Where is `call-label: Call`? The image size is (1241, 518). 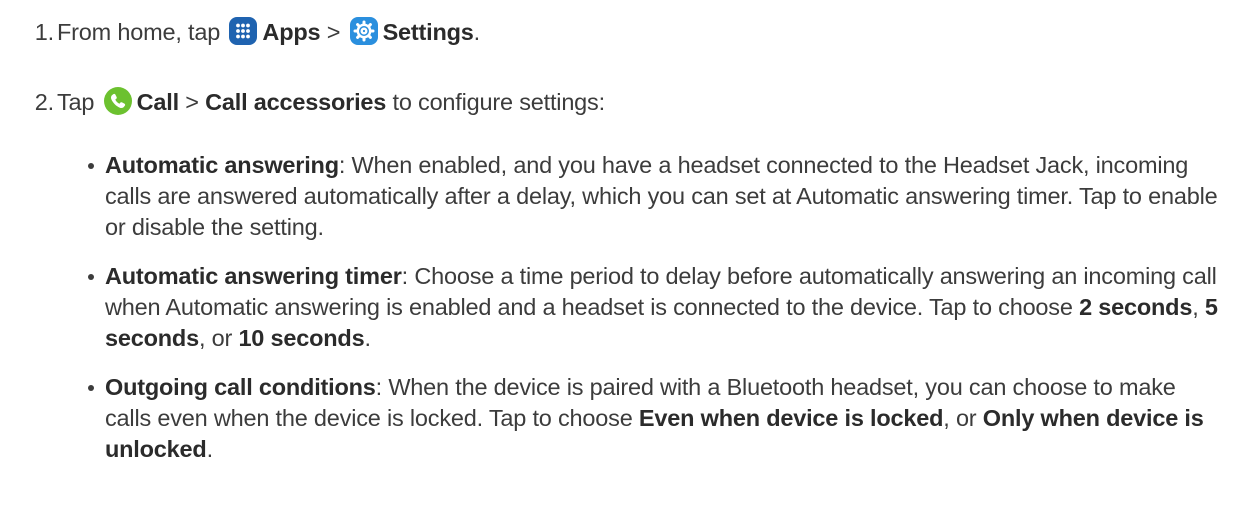 call-label: Call is located at coordinates (158, 102).